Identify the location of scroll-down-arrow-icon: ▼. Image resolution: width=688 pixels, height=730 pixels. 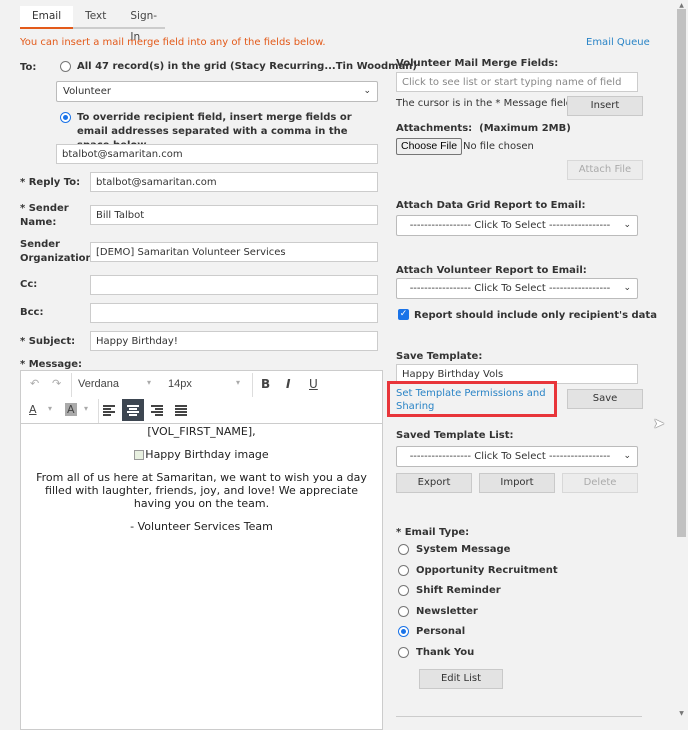
(681, 713).